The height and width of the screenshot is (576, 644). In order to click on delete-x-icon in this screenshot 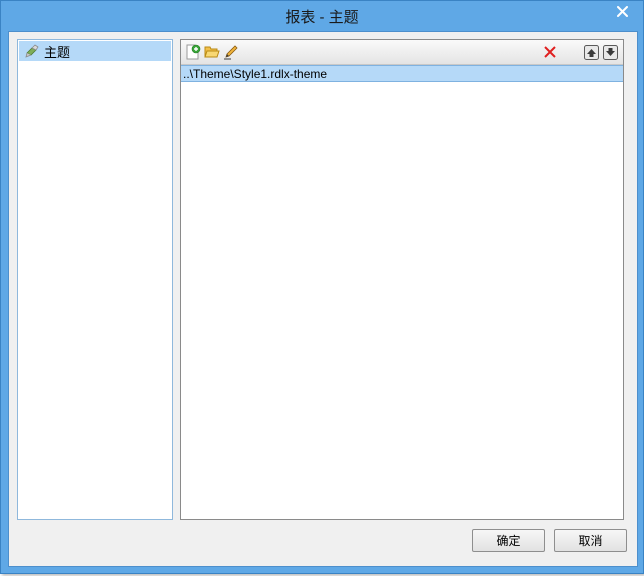, I will do `click(550, 52)`.